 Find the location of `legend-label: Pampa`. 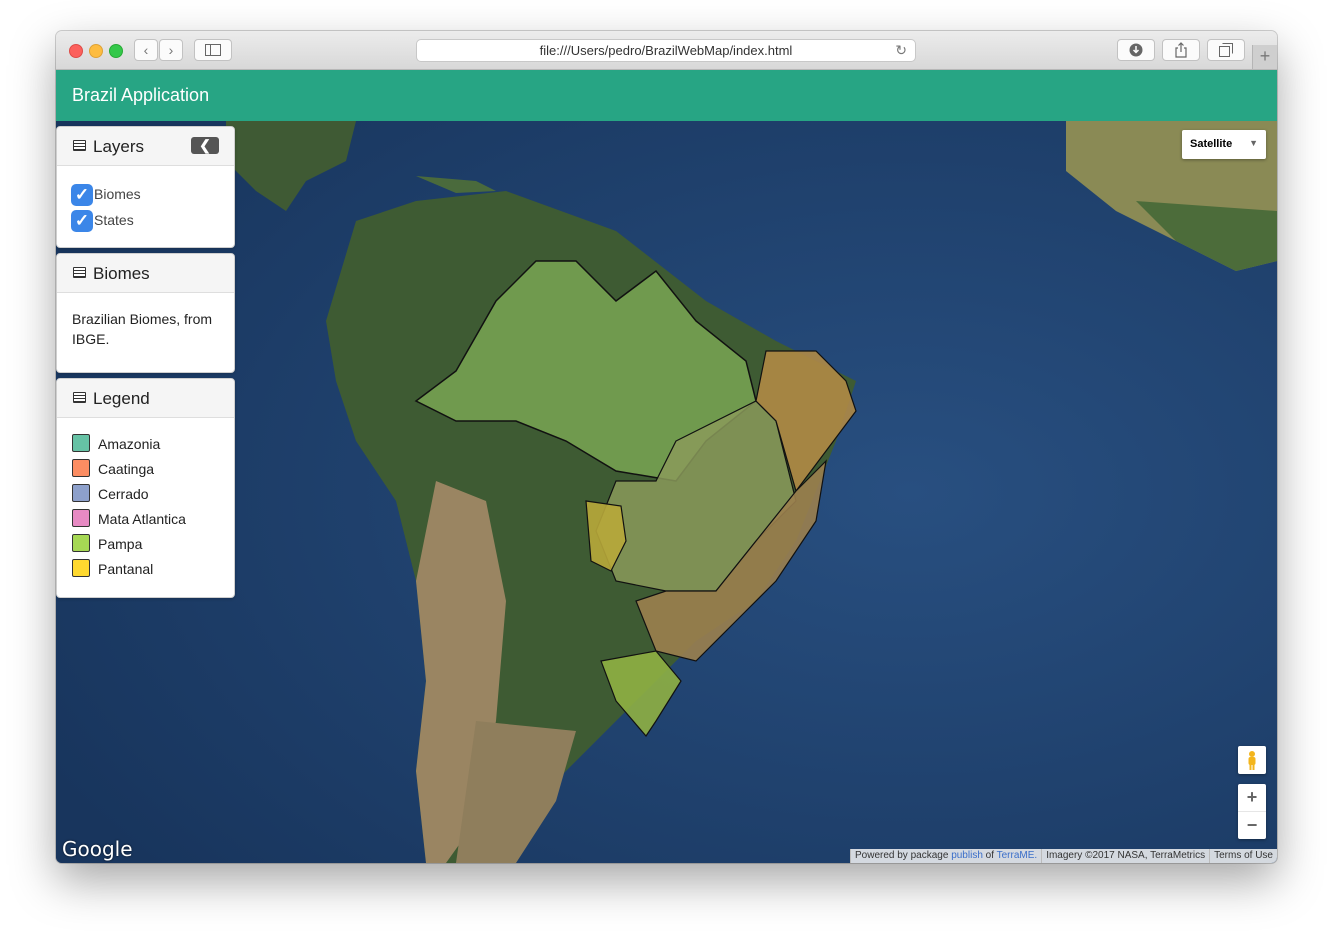

legend-label: Pampa is located at coordinates (120, 544).